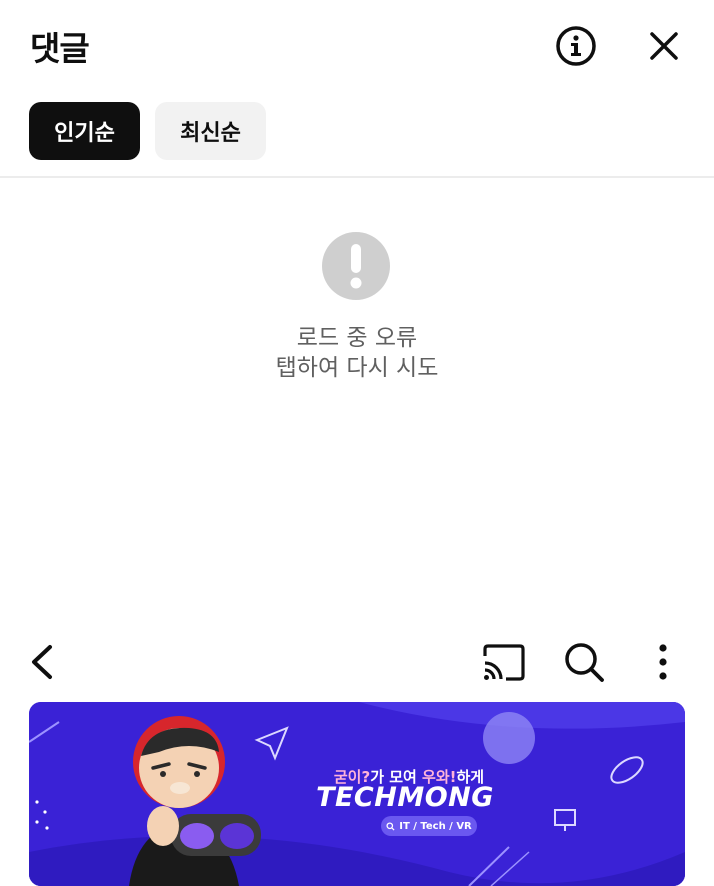  I want to click on back-button, so click(44, 662).